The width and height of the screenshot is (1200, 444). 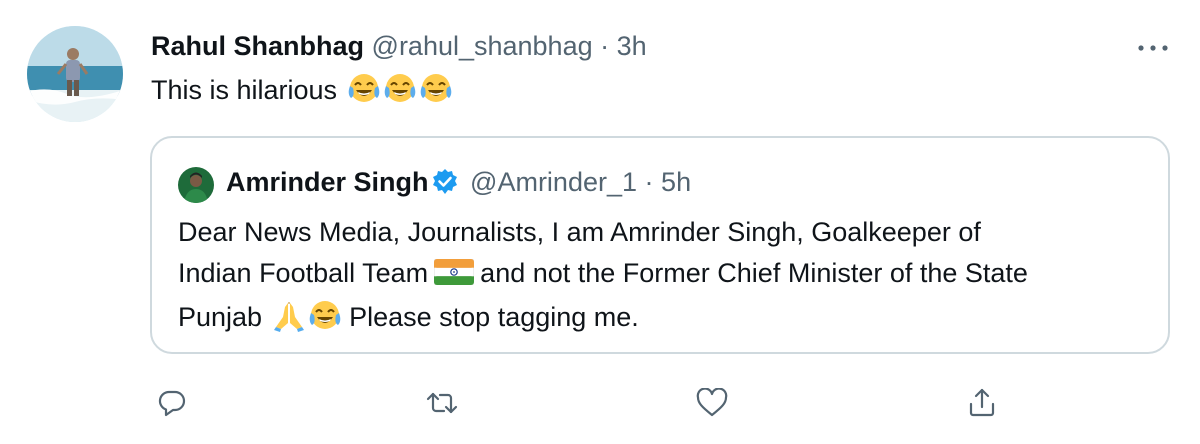 What do you see at coordinates (982, 403) in the screenshot?
I see `share-icon` at bounding box center [982, 403].